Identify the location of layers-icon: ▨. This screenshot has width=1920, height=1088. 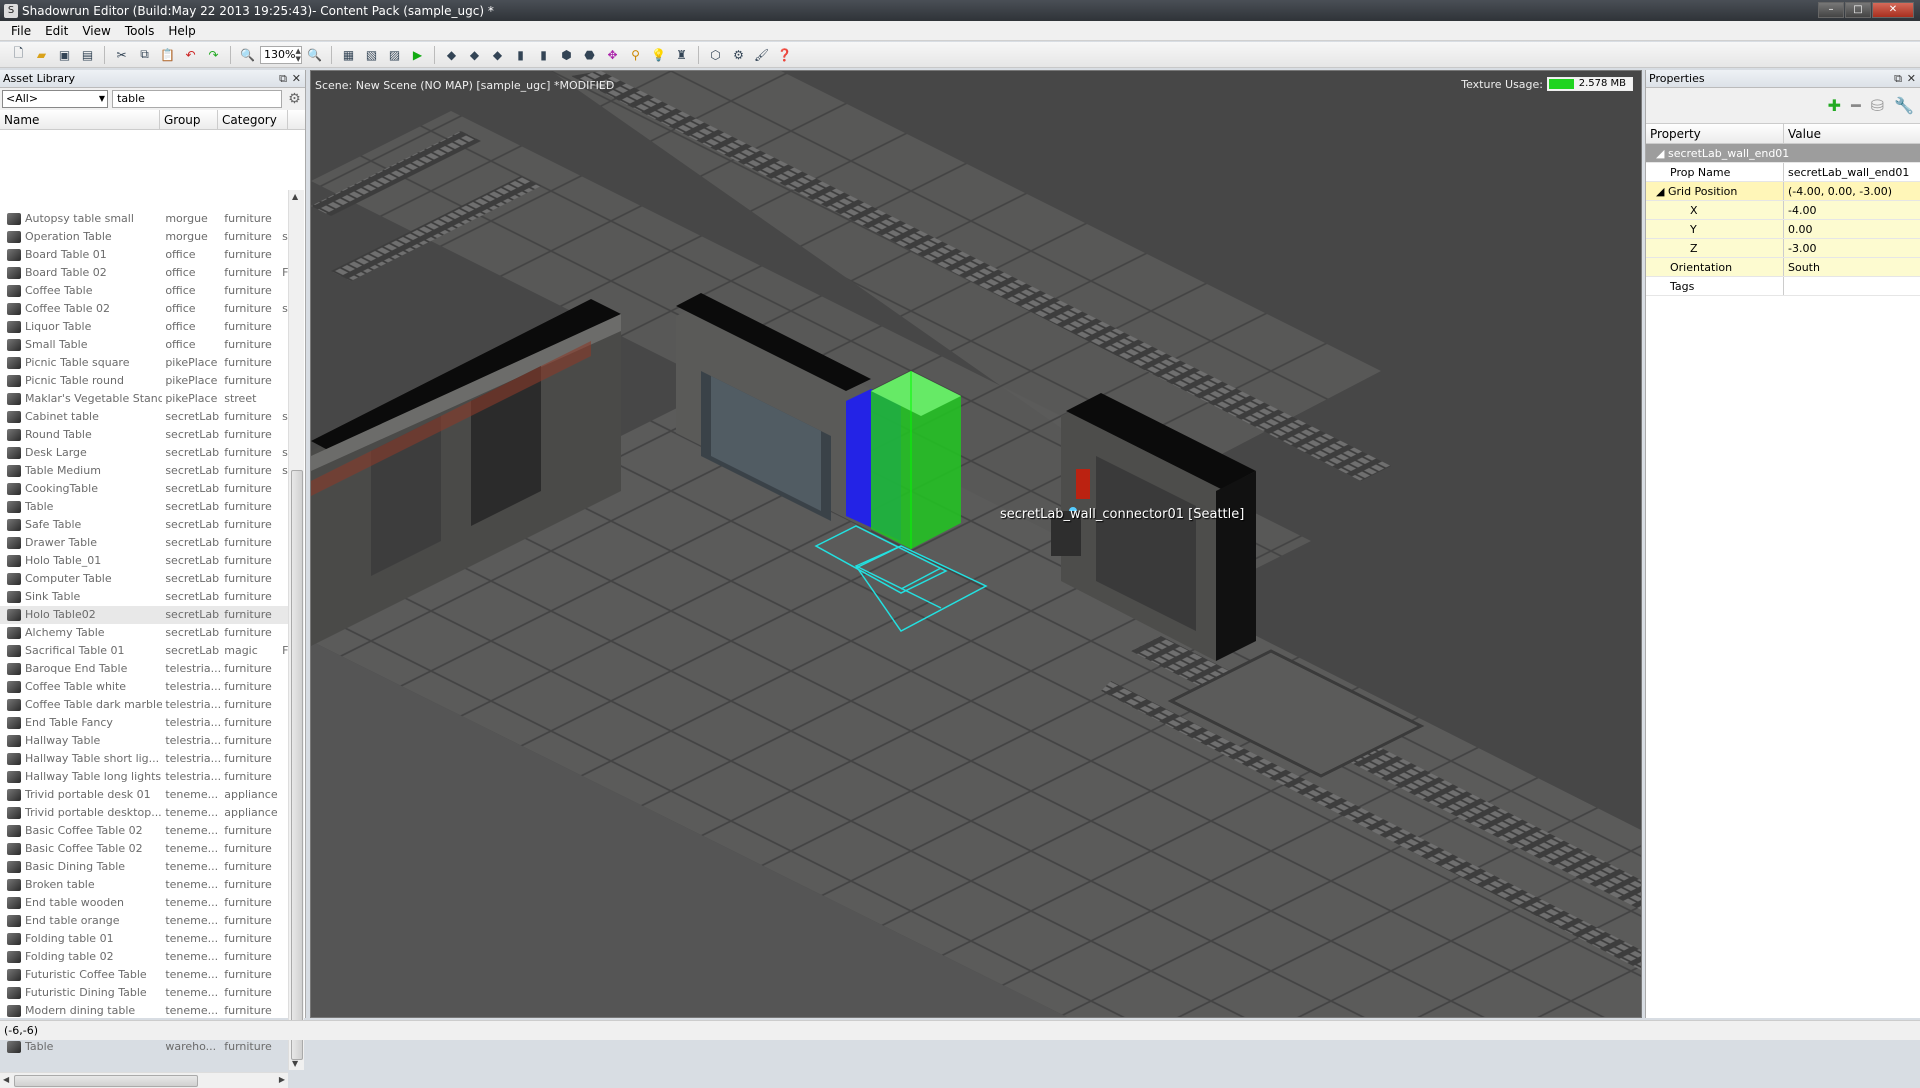
(394, 55).